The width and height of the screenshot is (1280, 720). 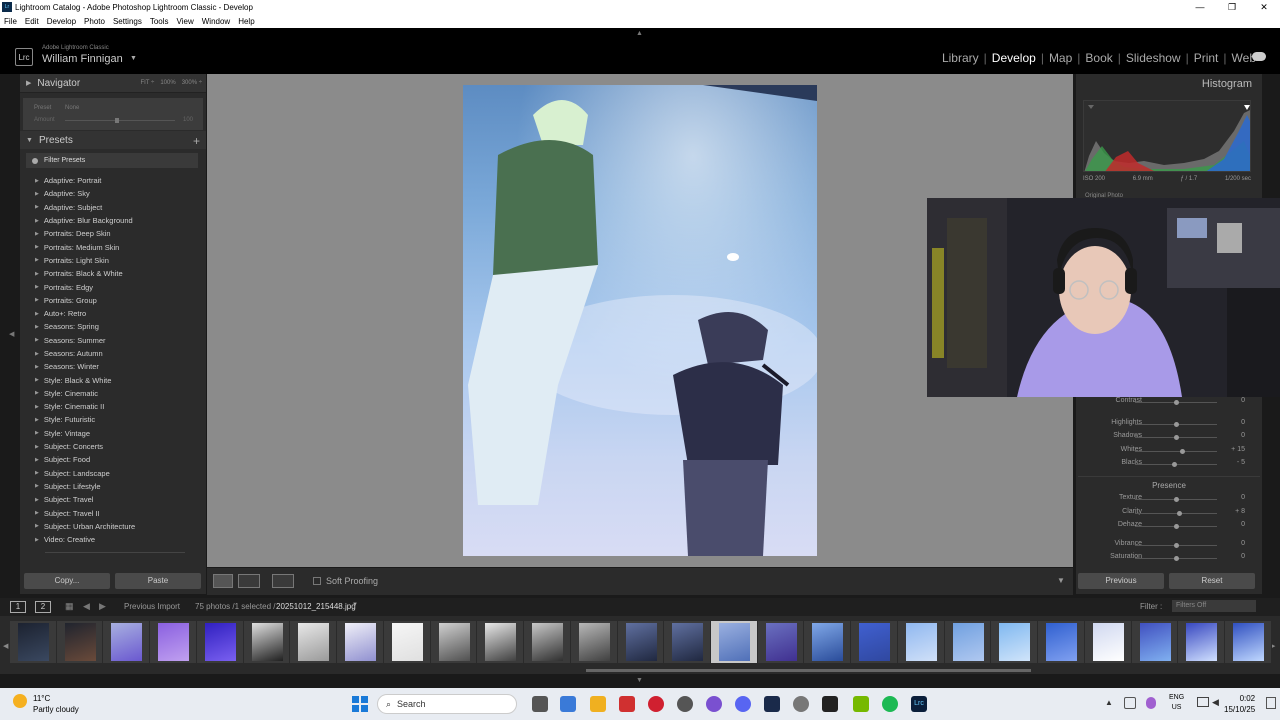 What do you see at coordinates (772, 704) in the screenshot?
I see `steam-icon` at bounding box center [772, 704].